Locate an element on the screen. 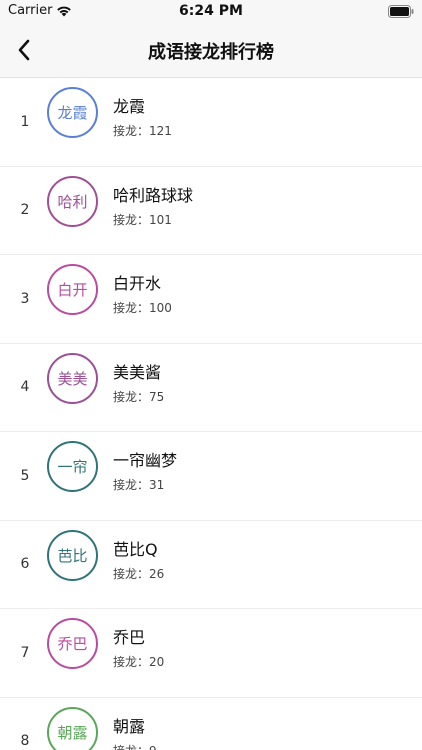 Image resolution: width=422 pixels, height=750 pixels. rank-number: 5 is located at coordinates (25, 475).